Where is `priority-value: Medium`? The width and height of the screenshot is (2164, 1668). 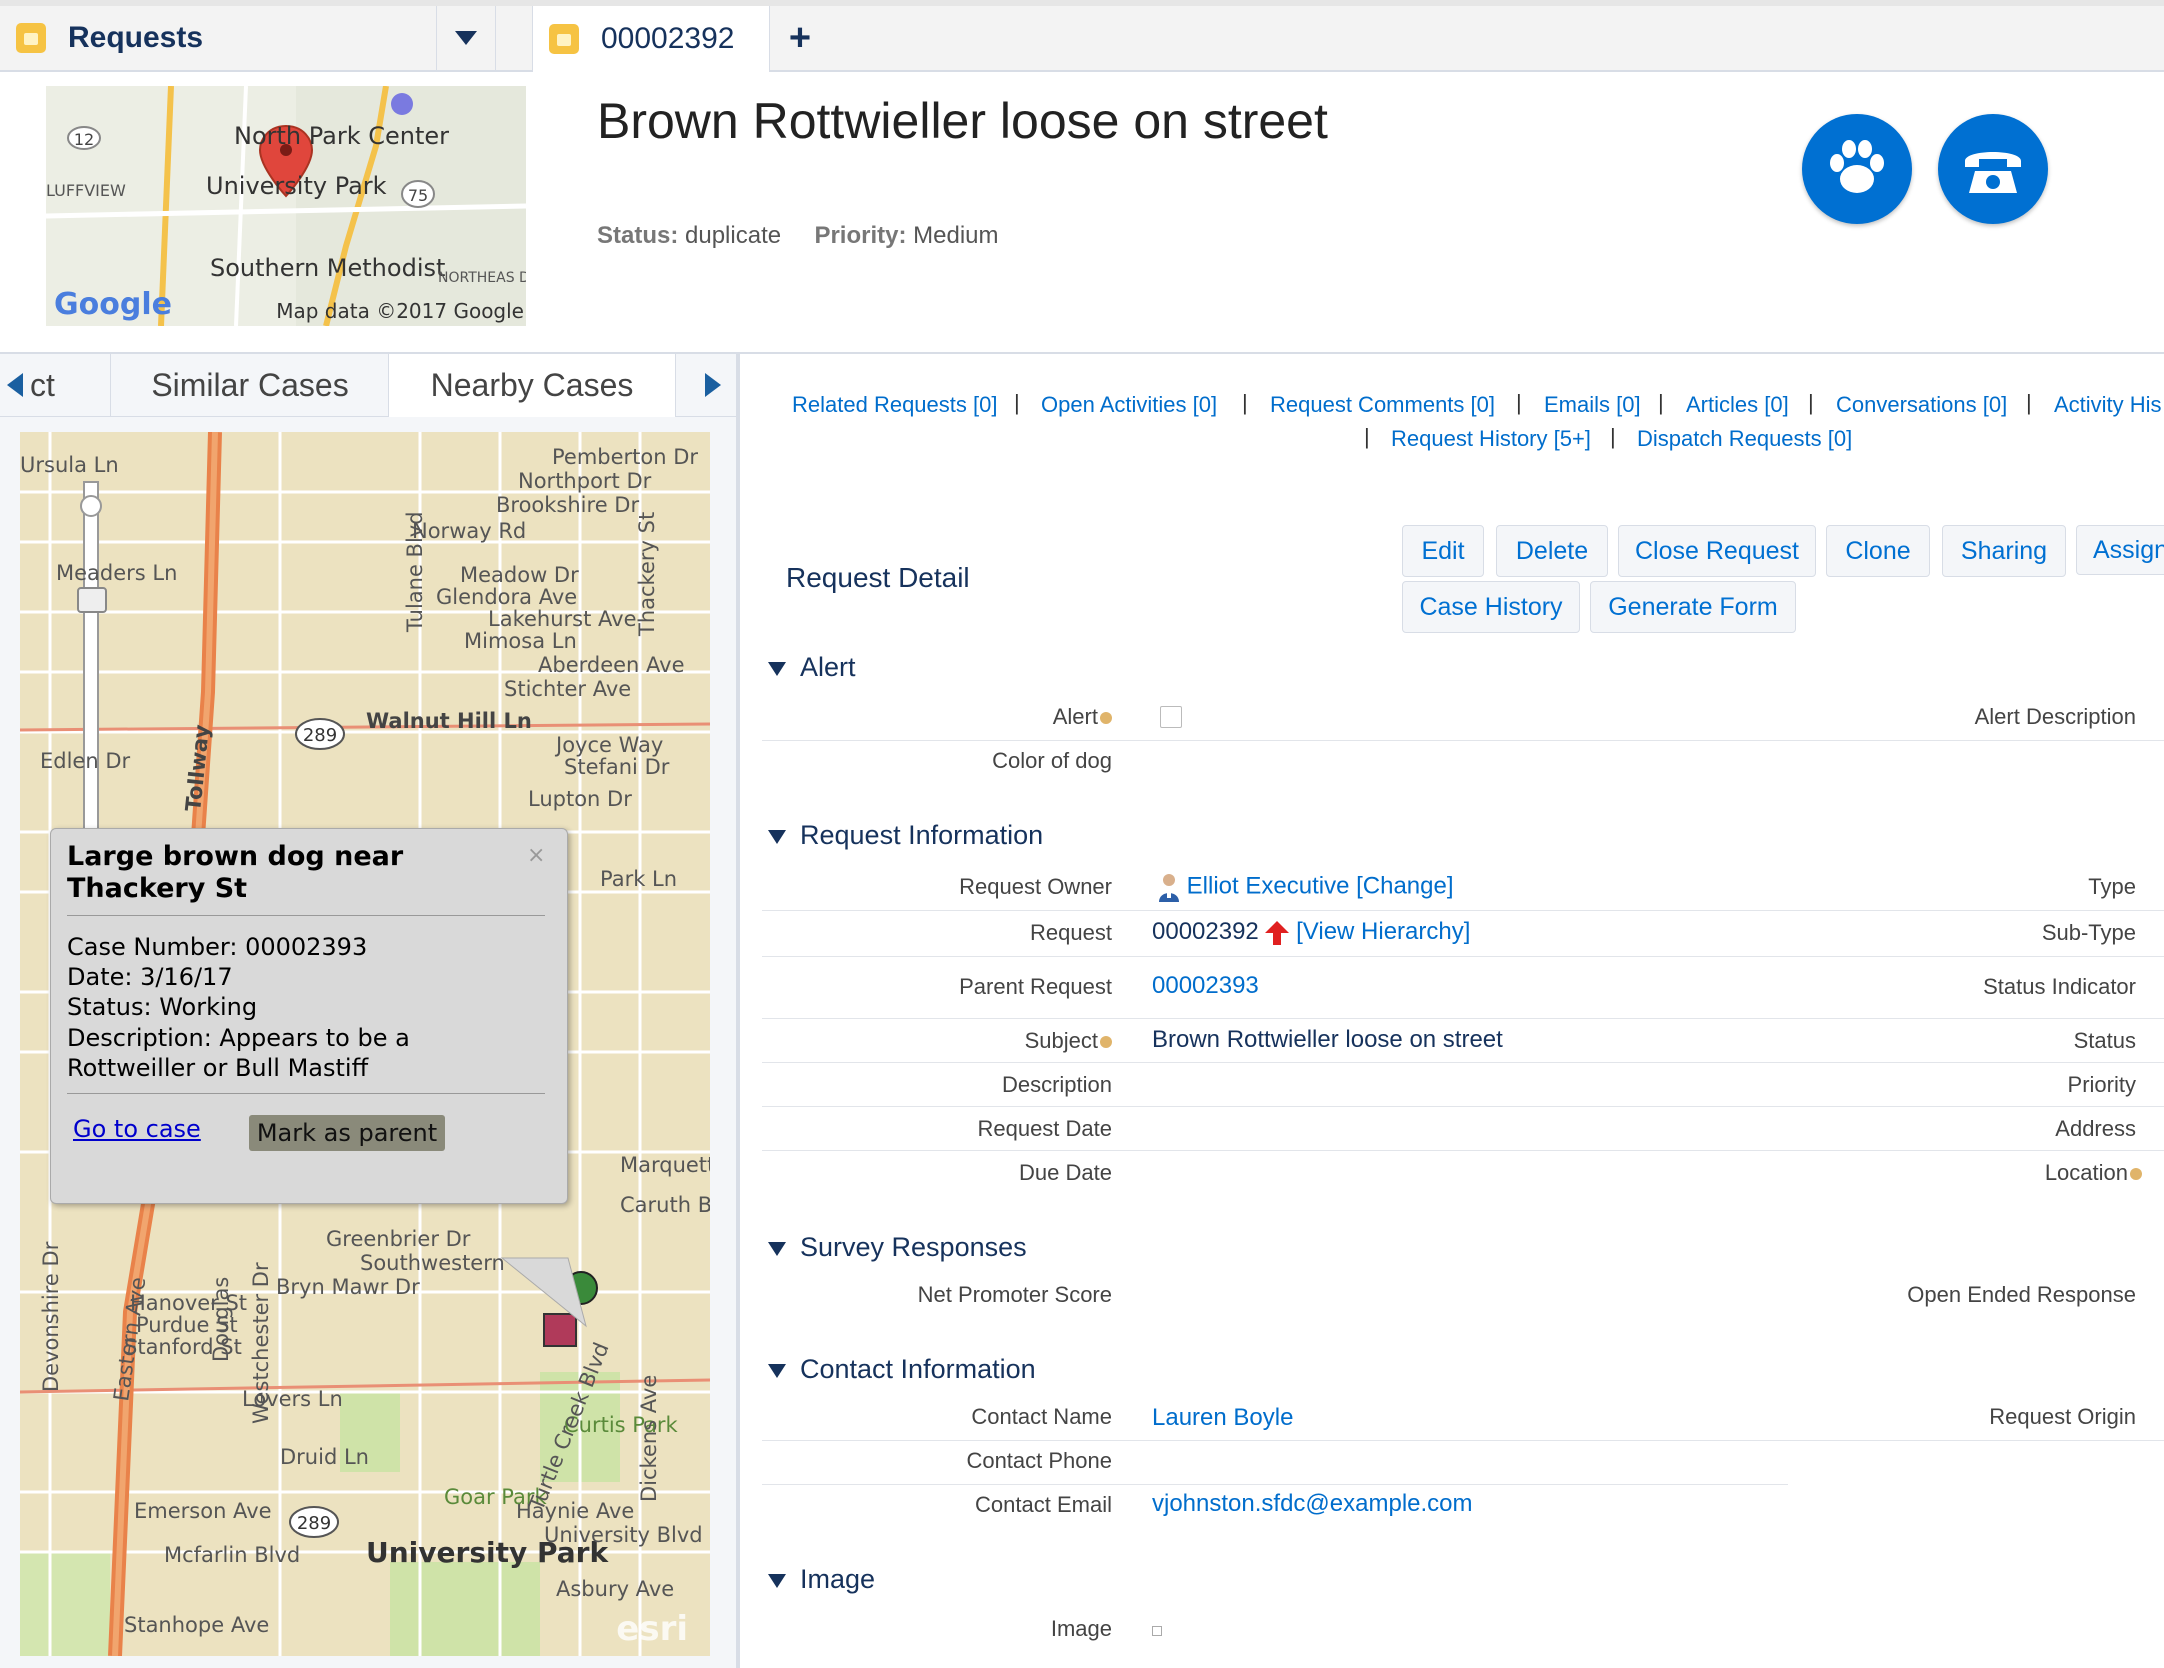 priority-value: Medium is located at coordinates (956, 235).